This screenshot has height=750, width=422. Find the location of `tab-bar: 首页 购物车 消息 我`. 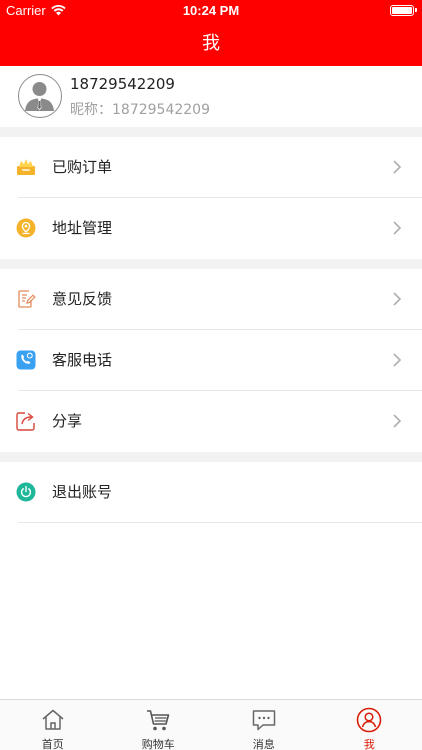

tab-bar: 首页 购物车 消息 我 is located at coordinates (211, 724).